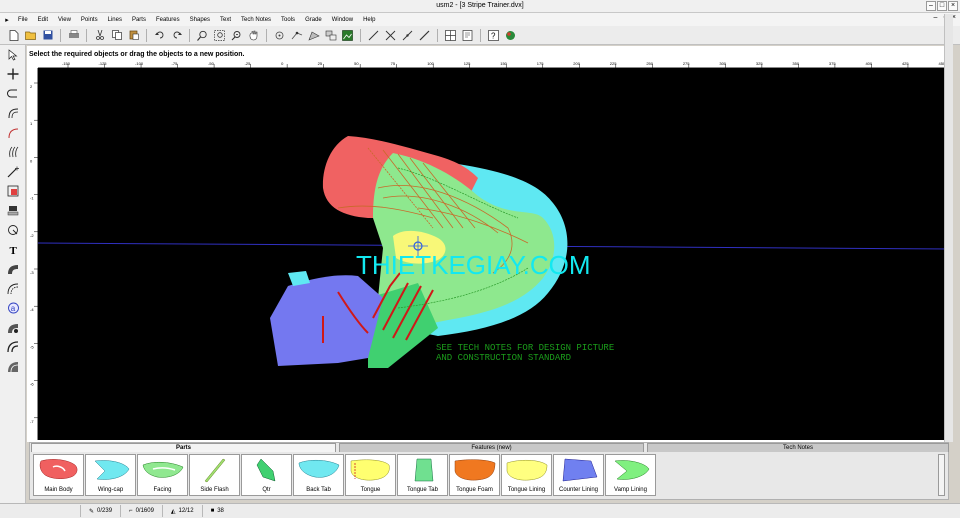  What do you see at coordinates (214, 475) in the screenshot?
I see `part-tile: Side Flash` at bounding box center [214, 475].